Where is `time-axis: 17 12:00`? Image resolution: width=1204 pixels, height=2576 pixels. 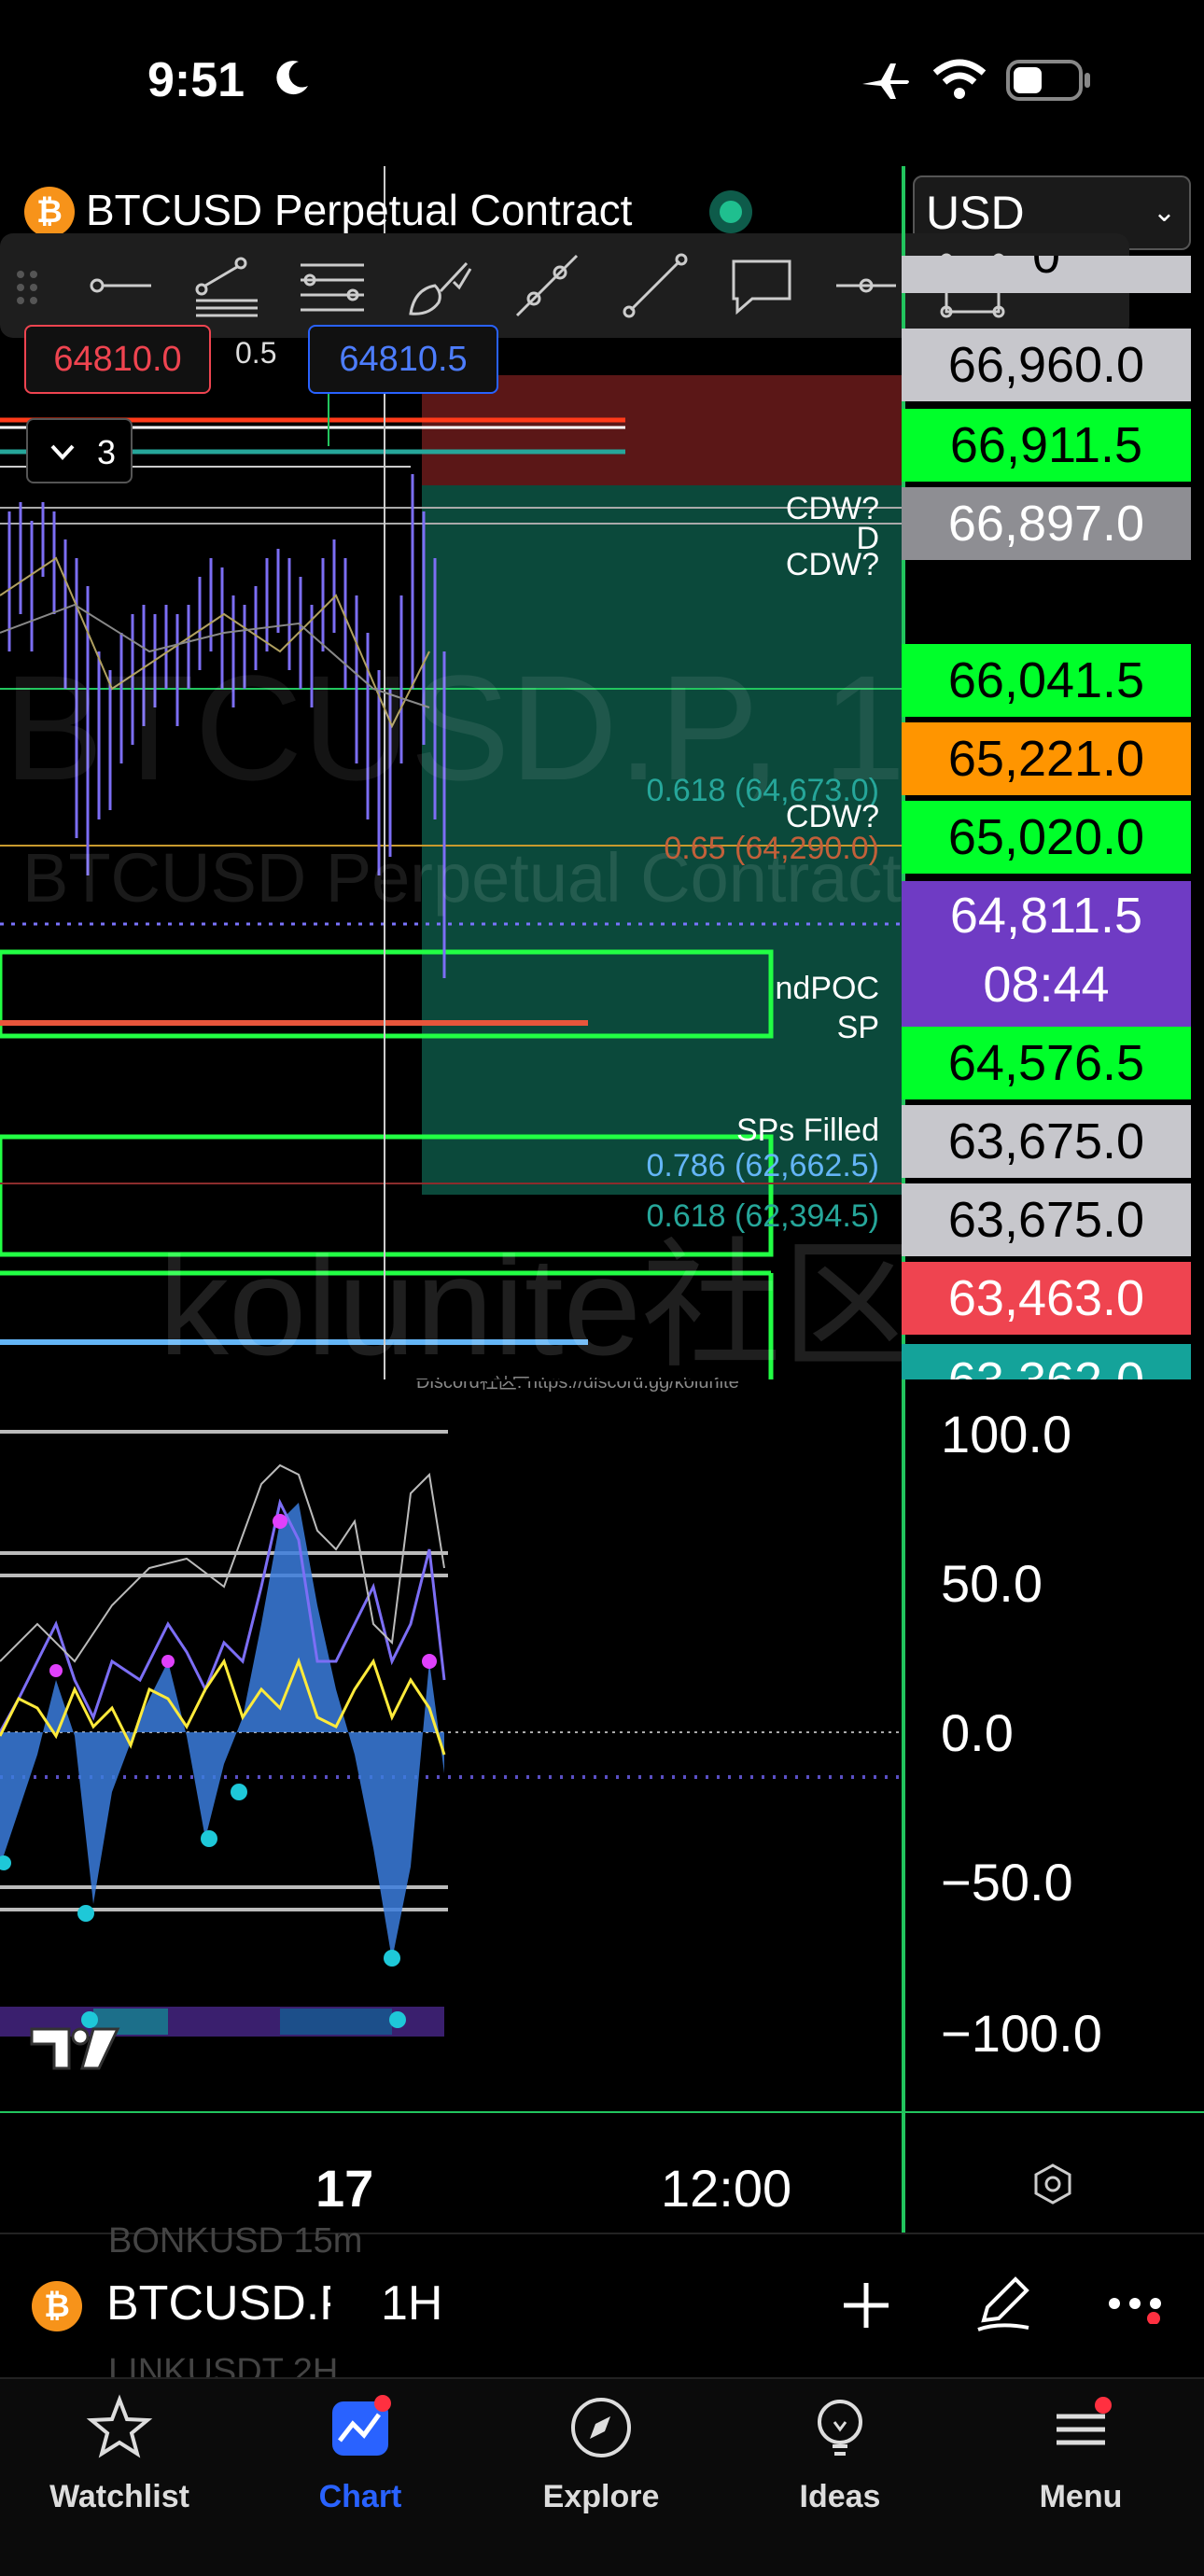 time-axis: 17 12:00 is located at coordinates (602, 2172).